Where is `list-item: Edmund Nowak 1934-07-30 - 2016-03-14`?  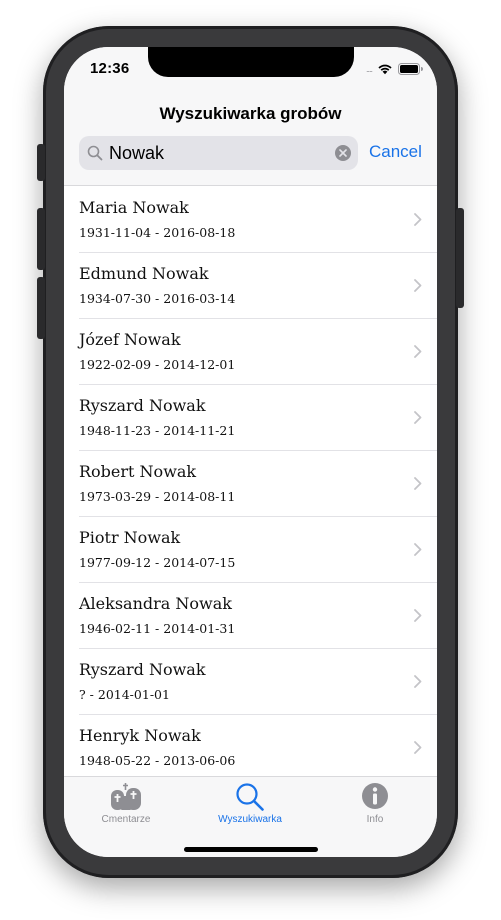 list-item: Edmund Nowak 1934-07-30 - 2016-03-14 is located at coordinates (258, 286).